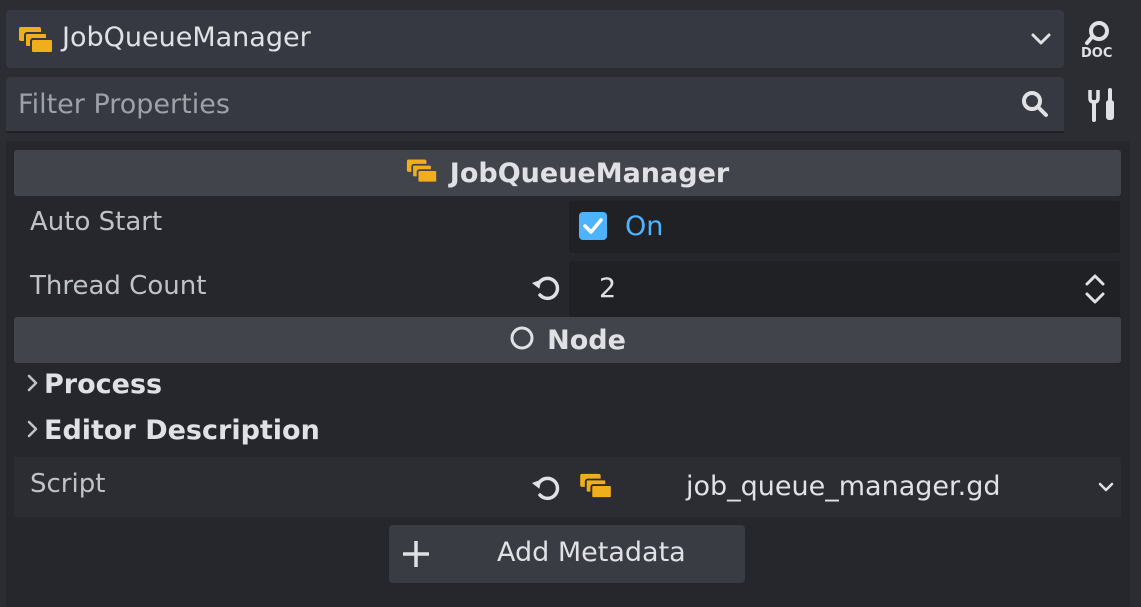 This screenshot has width=1141, height=607. Describe the element at coordinates (535, 39) in the screenshot. I see `object-selector: JobQueueManager` at that location.